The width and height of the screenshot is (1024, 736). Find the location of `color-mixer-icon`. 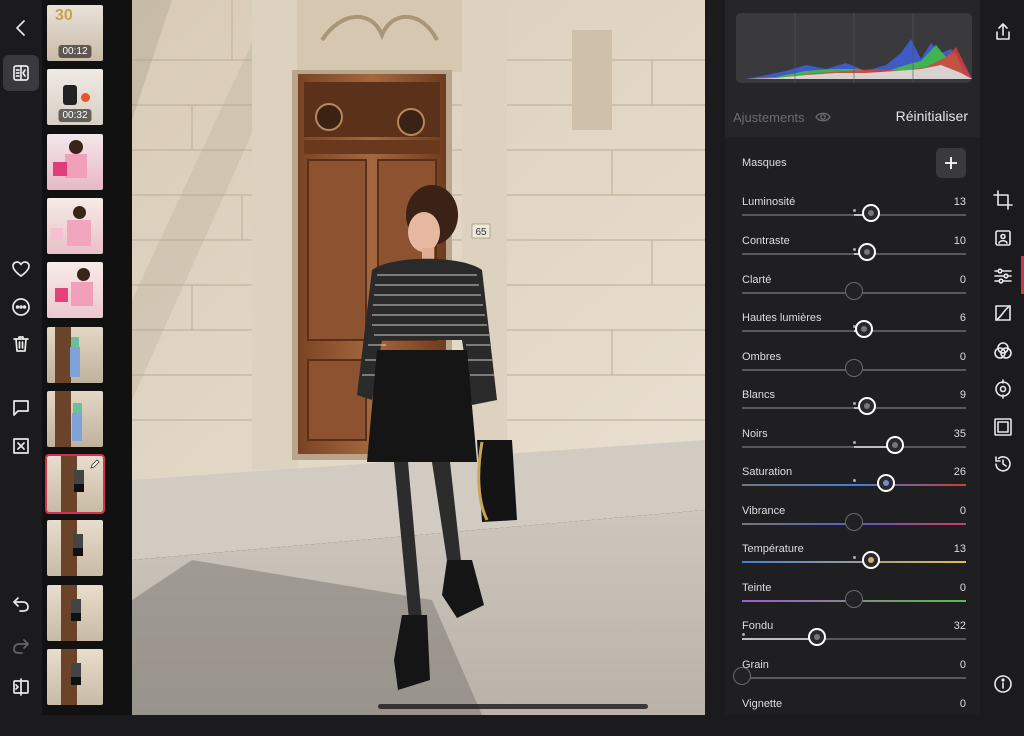

color-mixer-icon is located at coordinates (1003, 351).